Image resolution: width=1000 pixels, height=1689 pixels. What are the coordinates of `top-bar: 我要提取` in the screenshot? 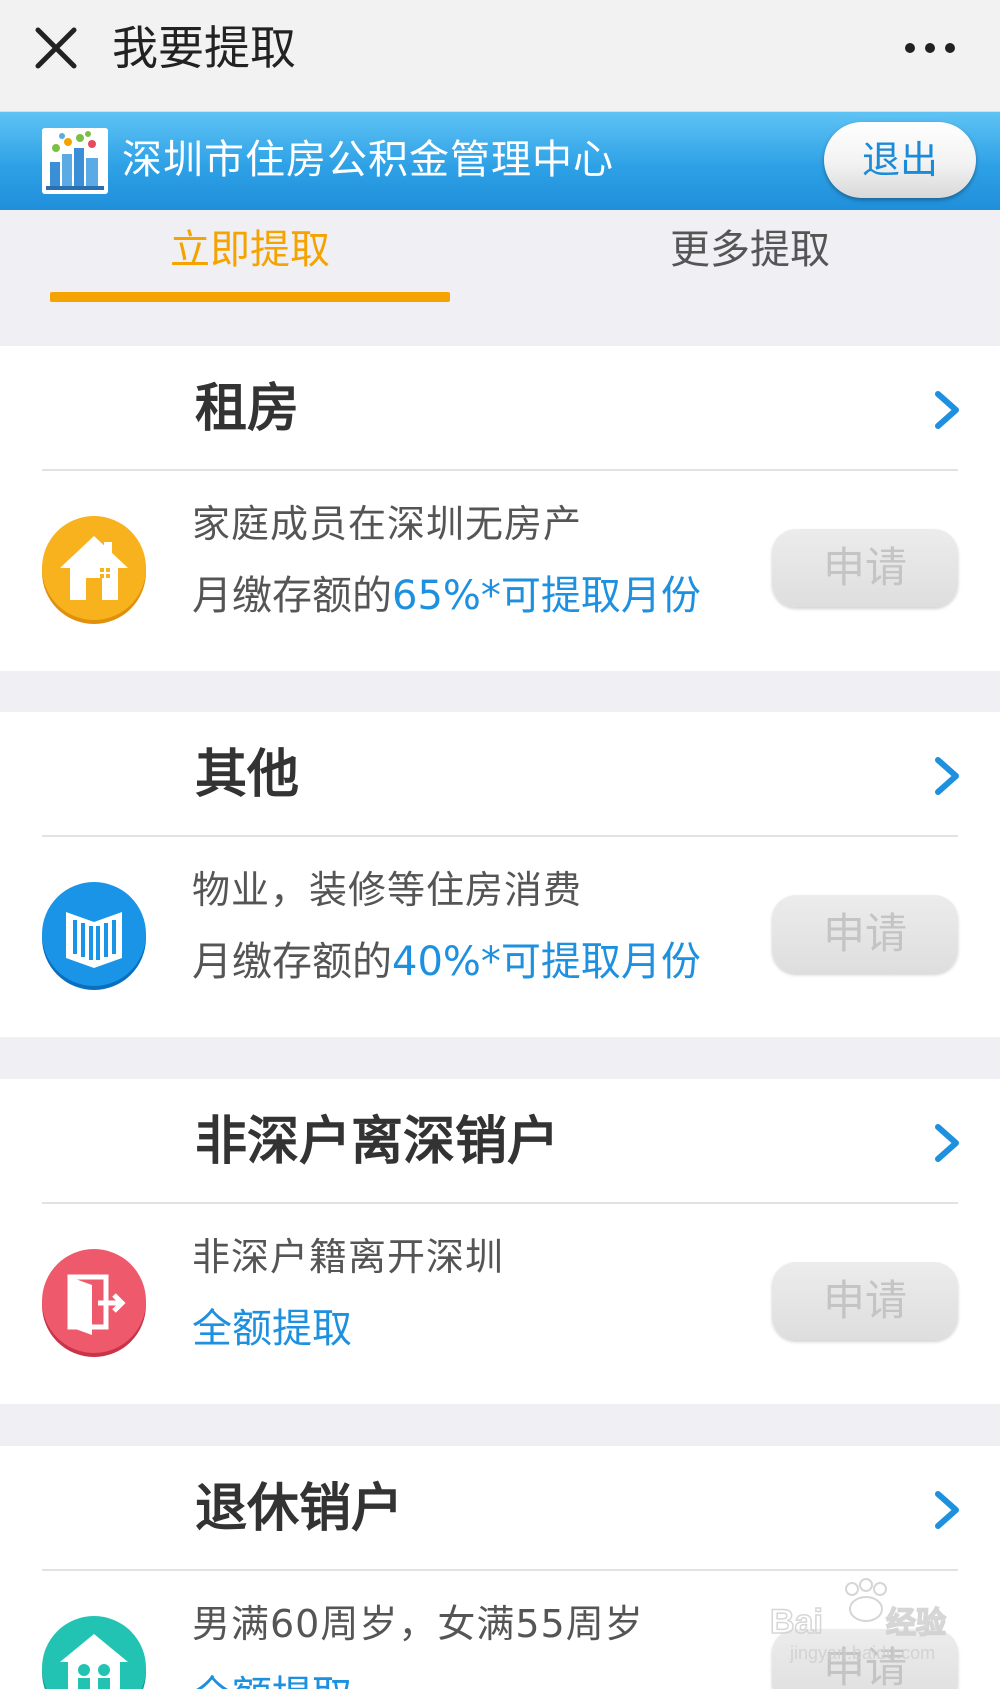 It's located at (500, 56).